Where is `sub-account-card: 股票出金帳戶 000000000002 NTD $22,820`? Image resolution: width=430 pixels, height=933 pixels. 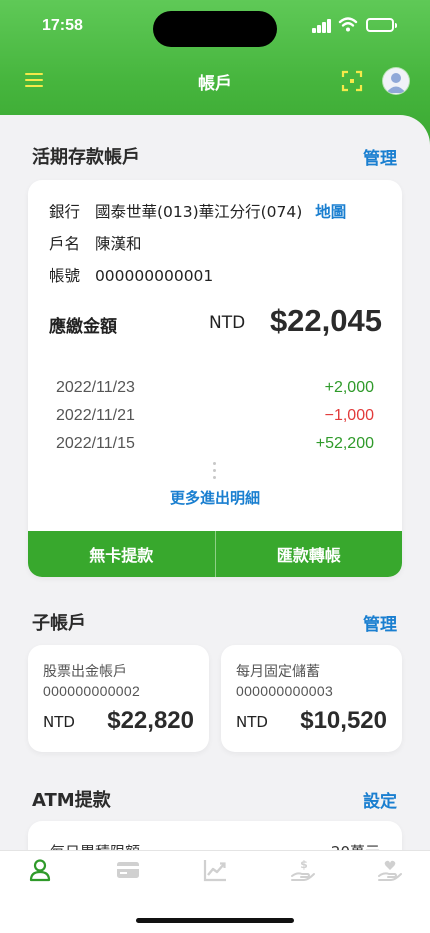 sub-account-card: 股票出金帳戶 000000000002 NTD $22,820 is located at coordinates (118, 698).